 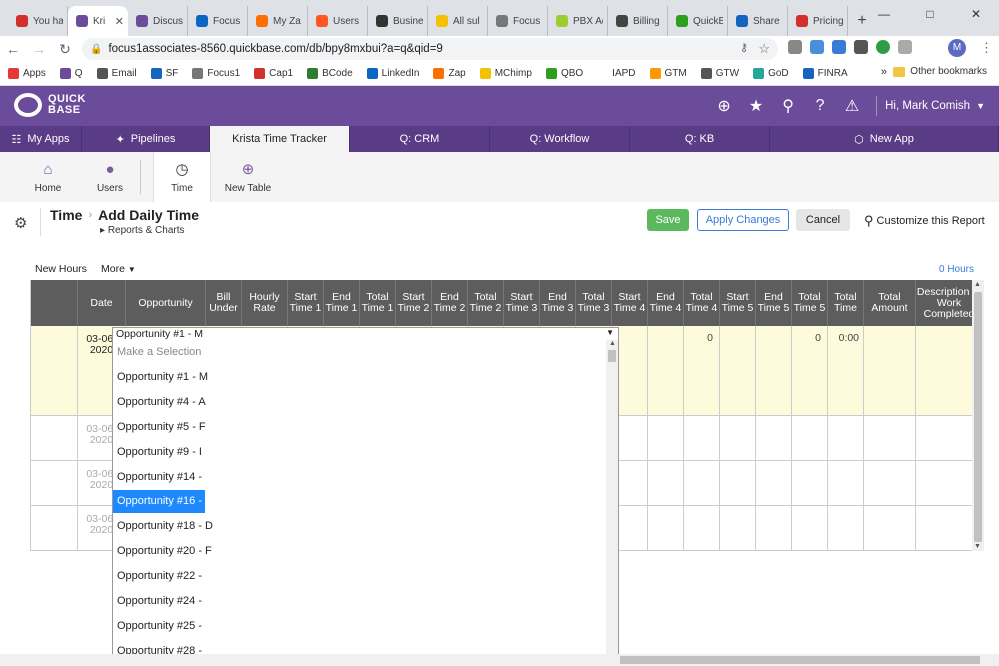 What do you see at coordinates (98, 21) in the screenshot?
I see `browser-tab: Kri ✕` at bounding box center [98, 21].